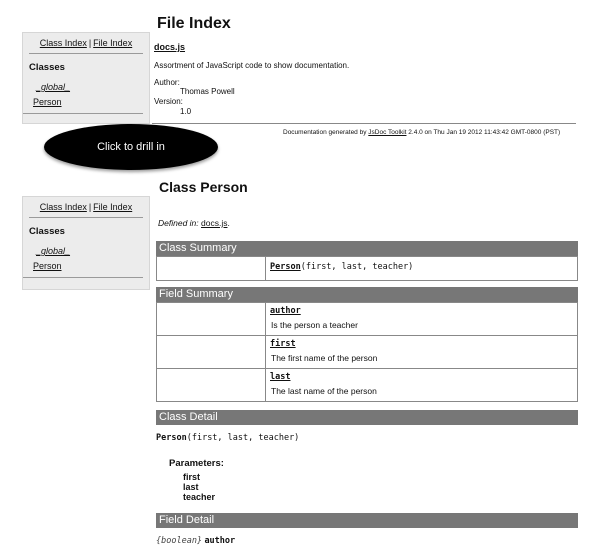 This screenshot has width=600, height=547. What do you see at coordinates (220, 541) in the screenshot?
I see `field-detail-name: author` at bounding box center [220, 541].